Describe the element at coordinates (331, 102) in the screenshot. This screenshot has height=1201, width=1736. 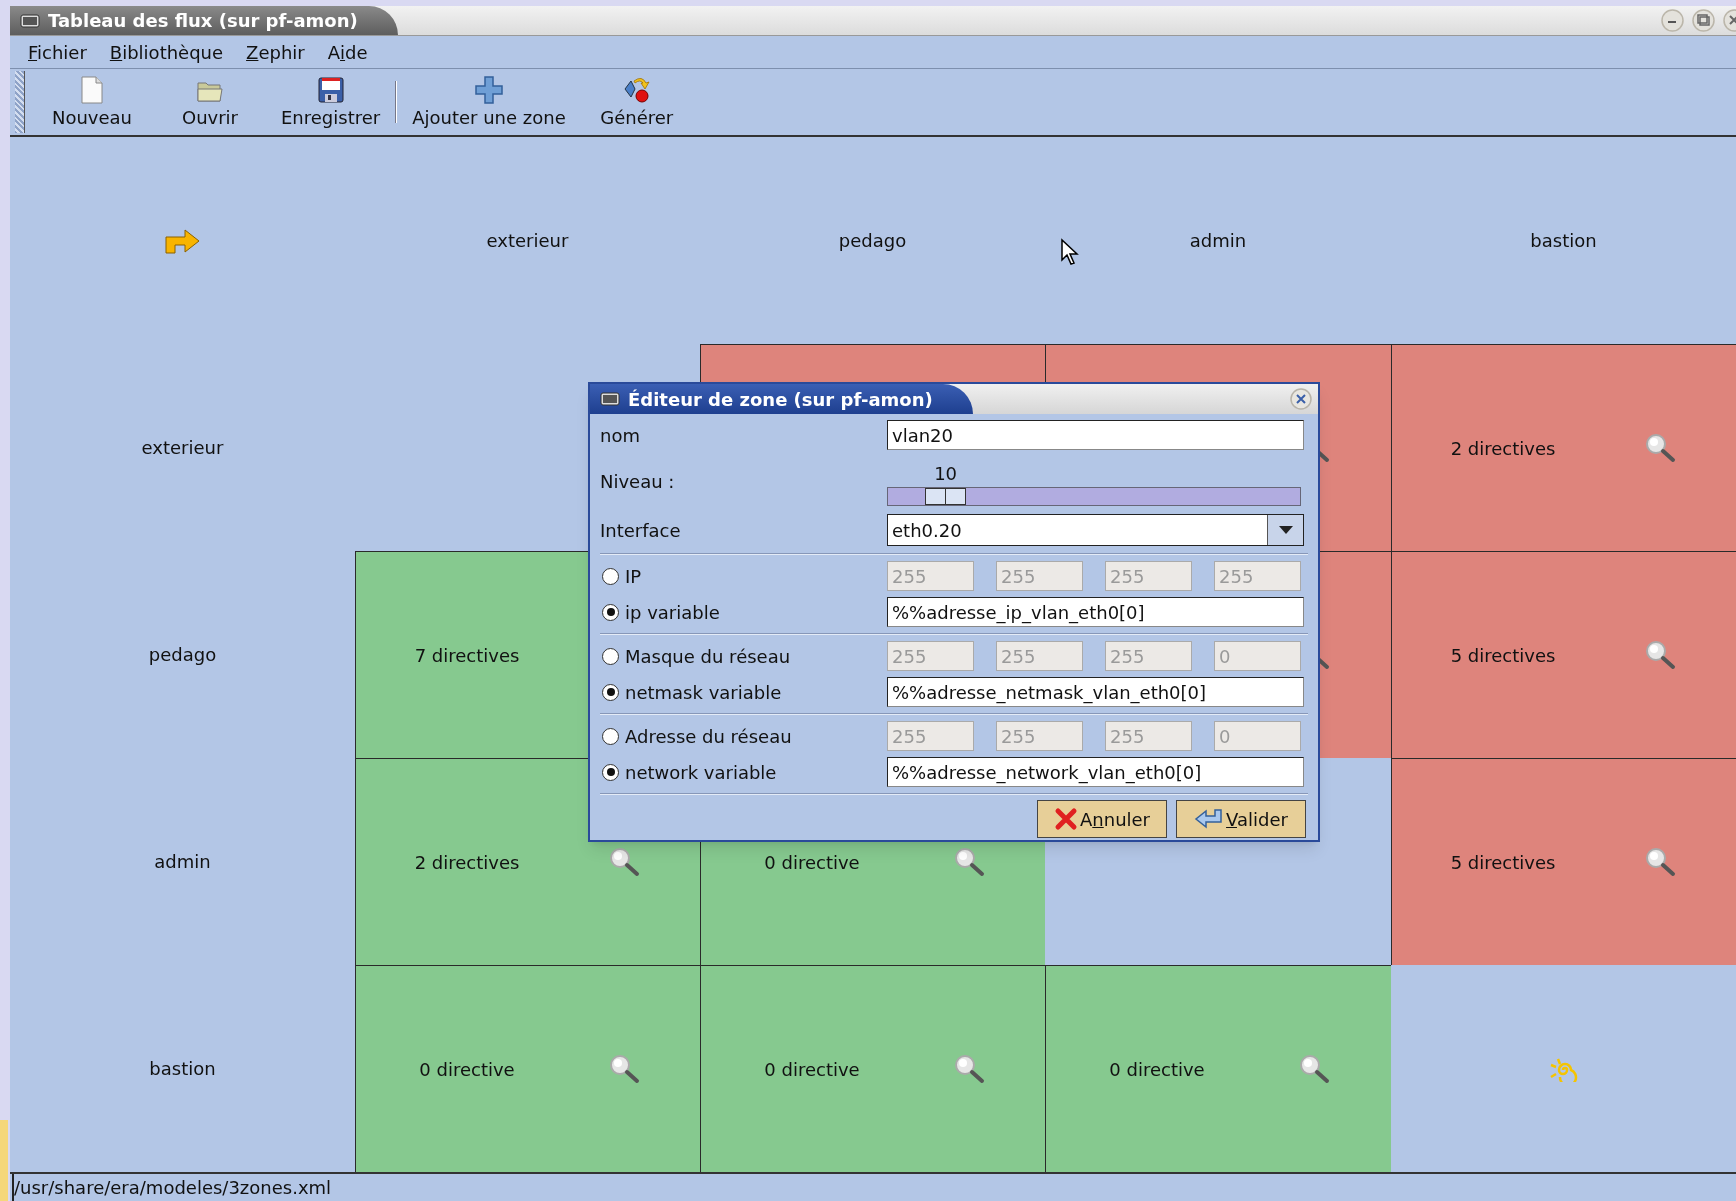
I see `toolbar-button: Enregistrer` at that location.